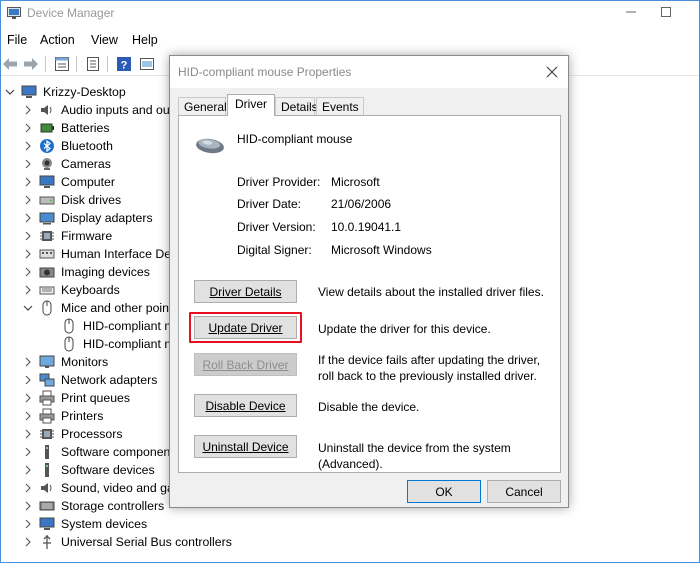 The height and width of the screenshot is (563, 700). I want to click on tree-item: Display adapters, so click(88, 218).